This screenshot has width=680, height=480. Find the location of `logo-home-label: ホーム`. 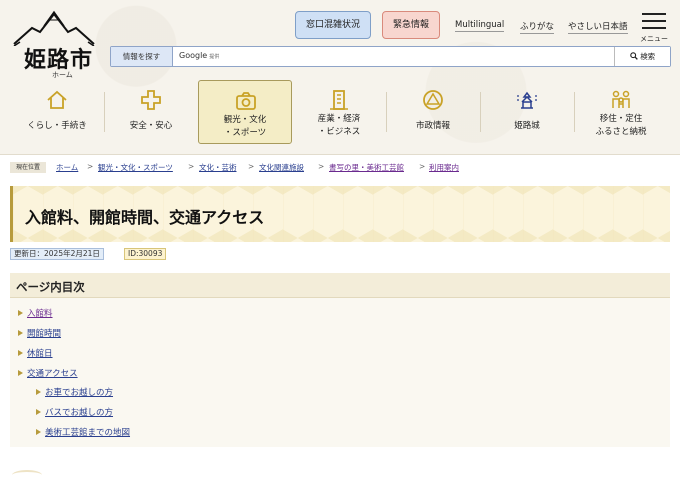

logo-home-label: ホーム is located at coordinates (62, 75).